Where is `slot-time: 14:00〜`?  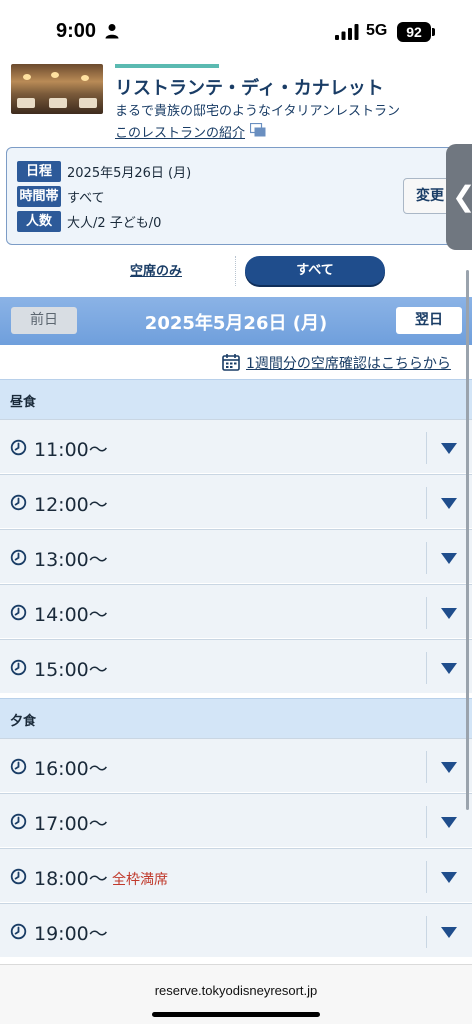
slot-time: 14:00〜 is located at coordinates (71, 615).